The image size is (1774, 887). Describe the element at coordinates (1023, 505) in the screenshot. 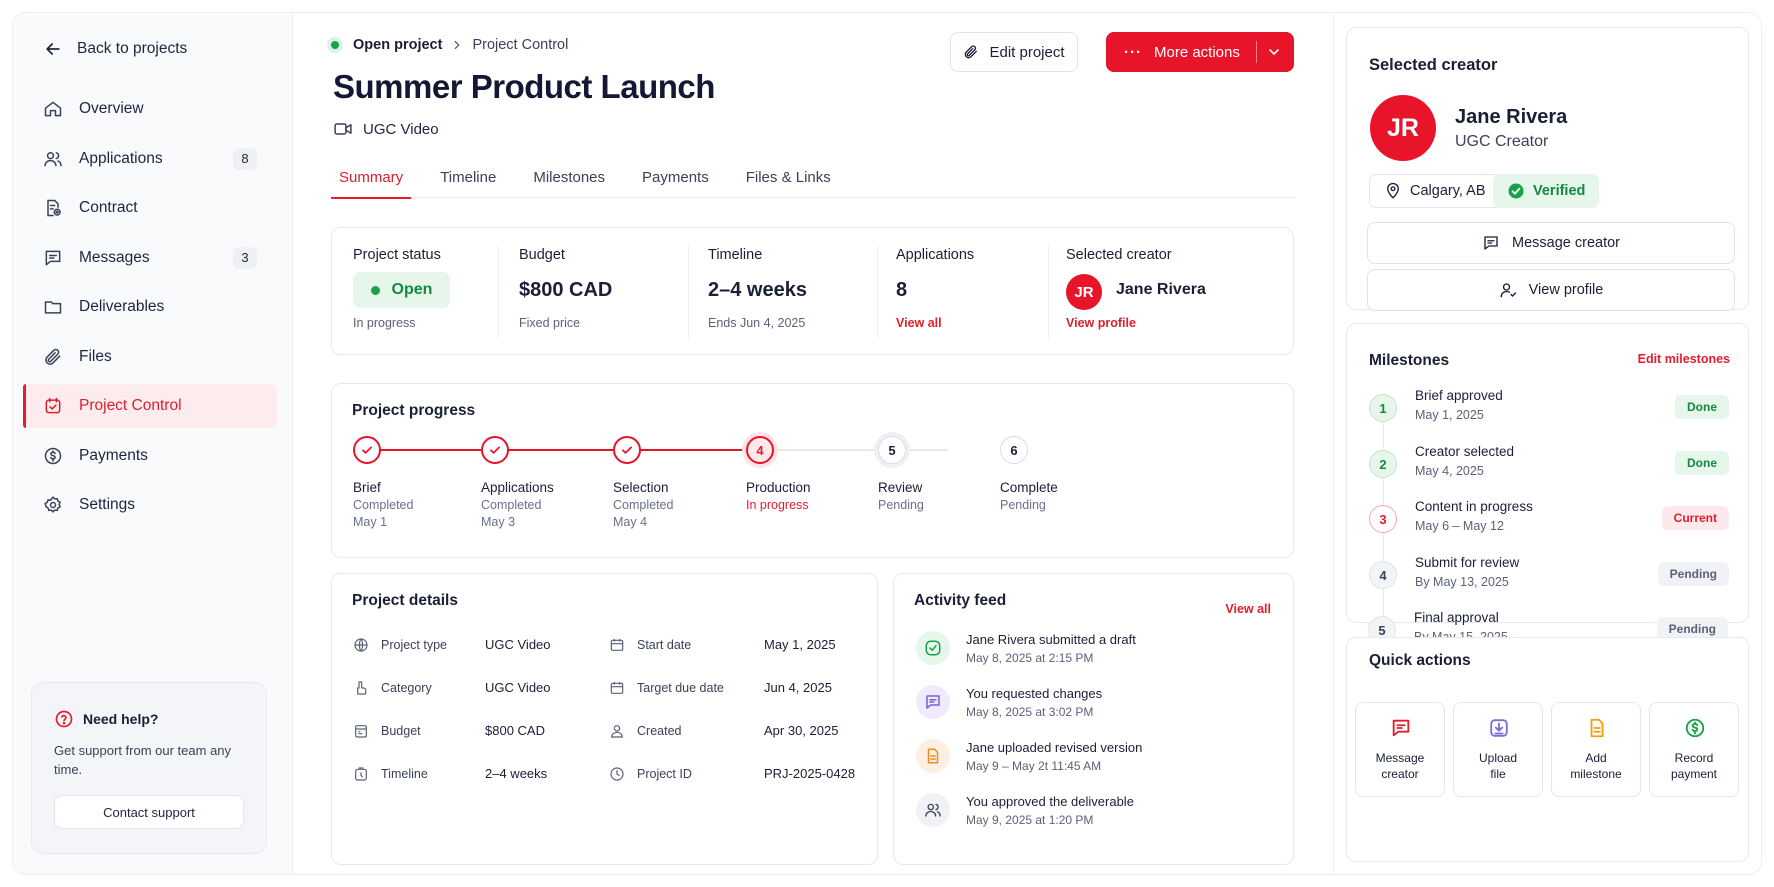

I see `step-status: Pending` at that location.